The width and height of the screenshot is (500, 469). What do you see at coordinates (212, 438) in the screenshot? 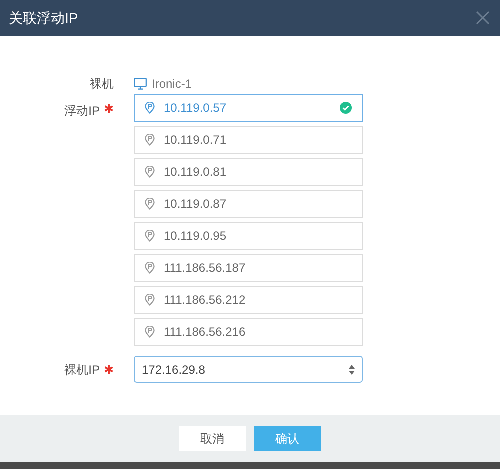
I see `cancel-button: 取消` at bounding box center [212, 438].